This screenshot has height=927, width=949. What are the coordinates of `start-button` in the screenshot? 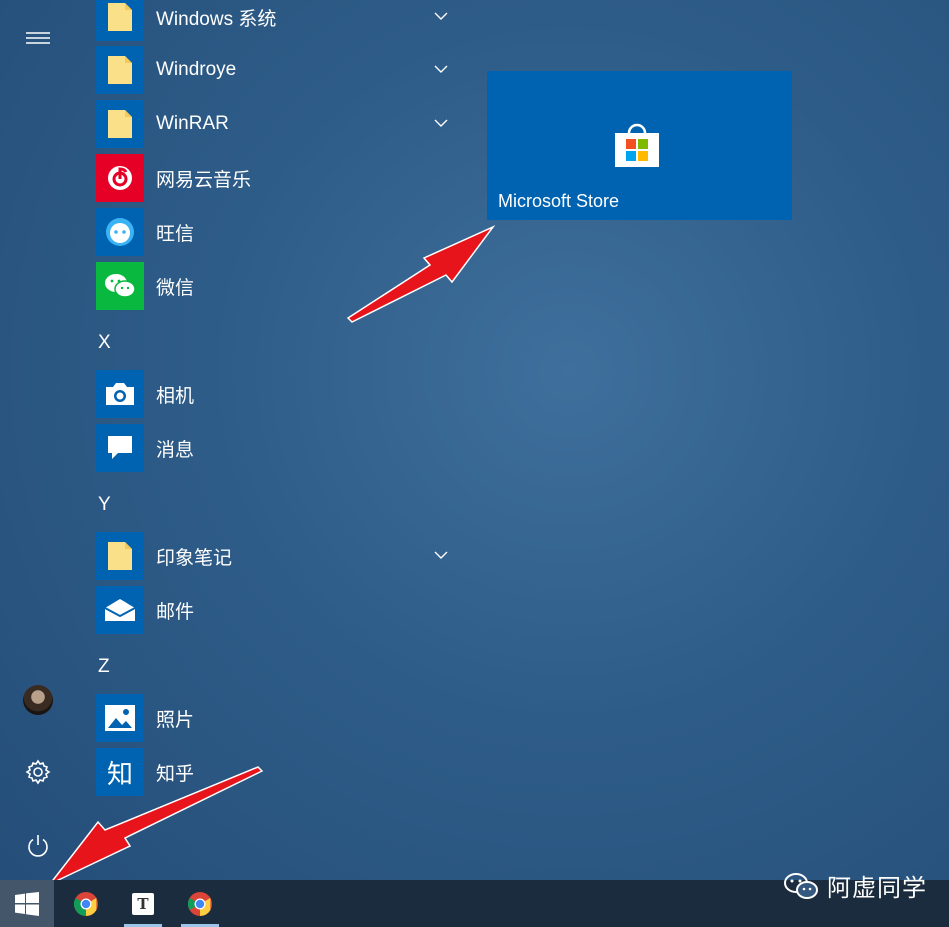 It's located at (27, 903).